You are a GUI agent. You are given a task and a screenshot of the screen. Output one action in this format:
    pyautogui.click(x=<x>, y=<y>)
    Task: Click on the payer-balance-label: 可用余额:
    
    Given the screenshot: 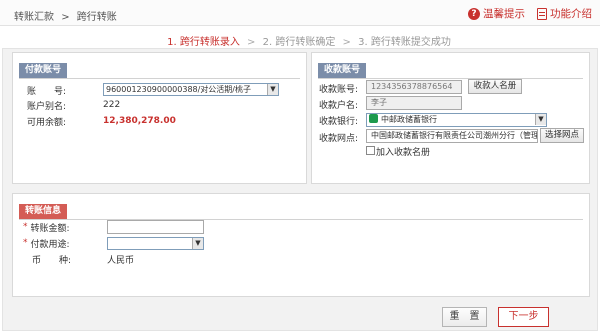 What is the action you would take?
    pyautogui.click(x=47, y=122)
    